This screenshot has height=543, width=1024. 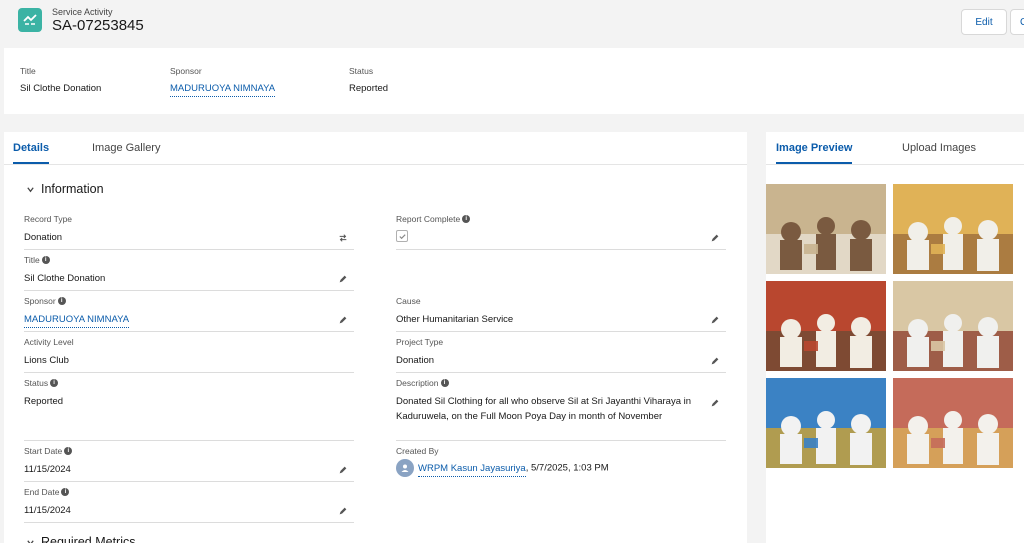 What do you see at coordinates (30, 20) in the screenshot?
I see `service-activity-icon` at bounding box center [30, 20].